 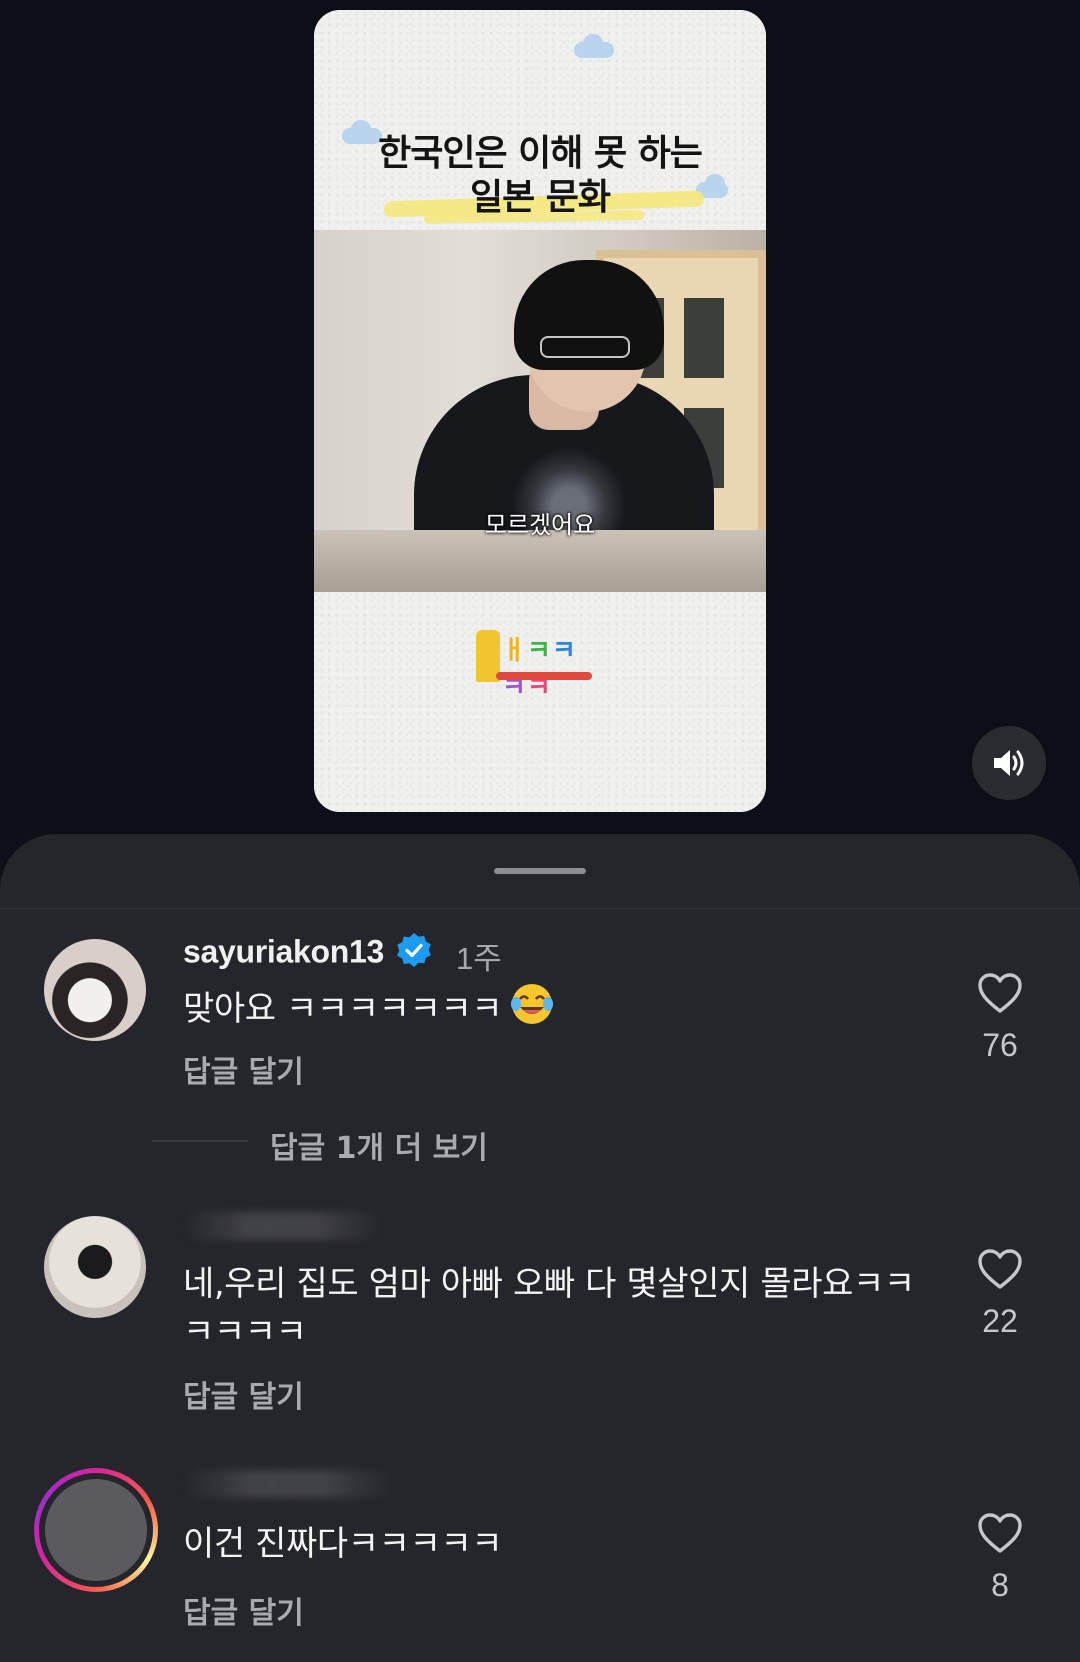 I want to click on glasses, so click(x=585, y=347).